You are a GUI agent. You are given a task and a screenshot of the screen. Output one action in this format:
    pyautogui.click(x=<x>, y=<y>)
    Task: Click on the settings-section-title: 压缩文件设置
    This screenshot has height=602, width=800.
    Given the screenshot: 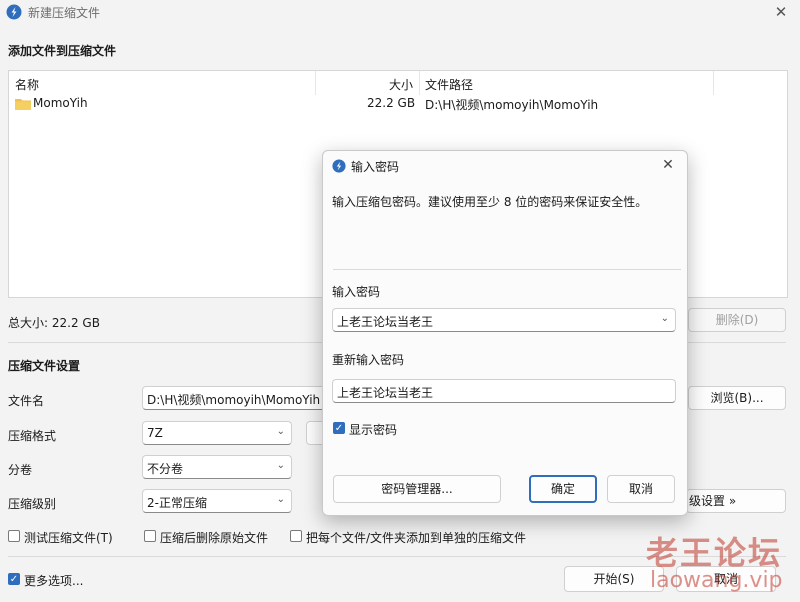 What is the action you would take?
    pyautogui.click(x=44, y=366)
    